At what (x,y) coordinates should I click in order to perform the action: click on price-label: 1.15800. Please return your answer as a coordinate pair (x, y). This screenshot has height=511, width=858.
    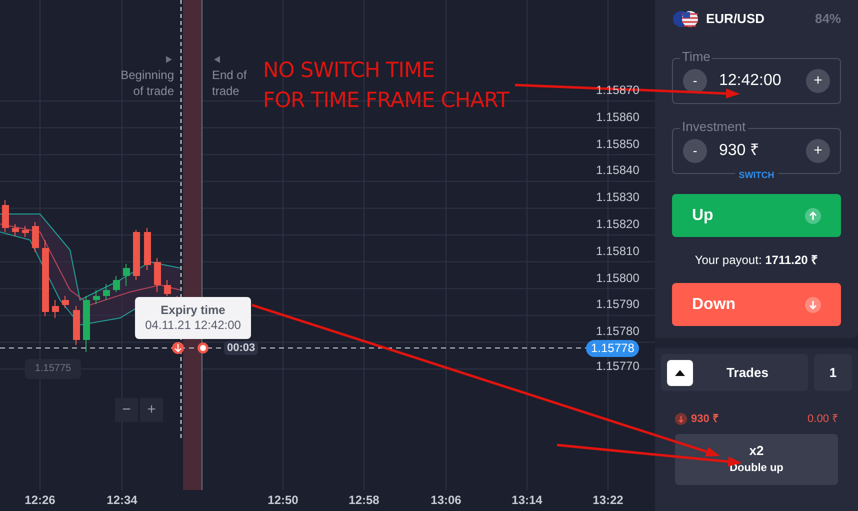
    Looking at the image, I should click on (618, 277).